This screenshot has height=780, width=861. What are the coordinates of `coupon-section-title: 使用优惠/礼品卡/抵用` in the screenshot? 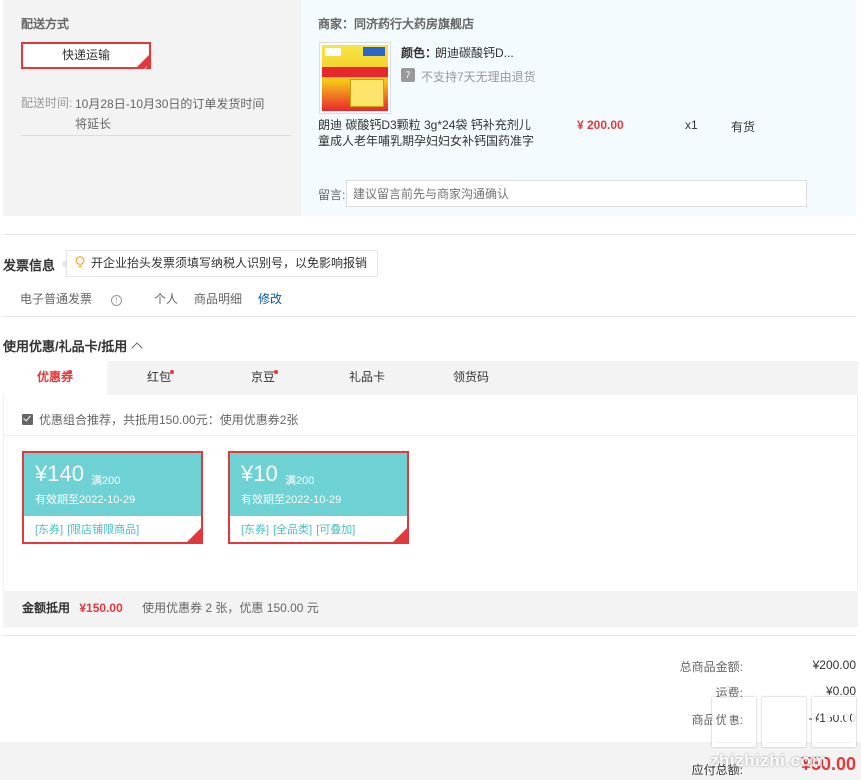 It's located at (65, 346).